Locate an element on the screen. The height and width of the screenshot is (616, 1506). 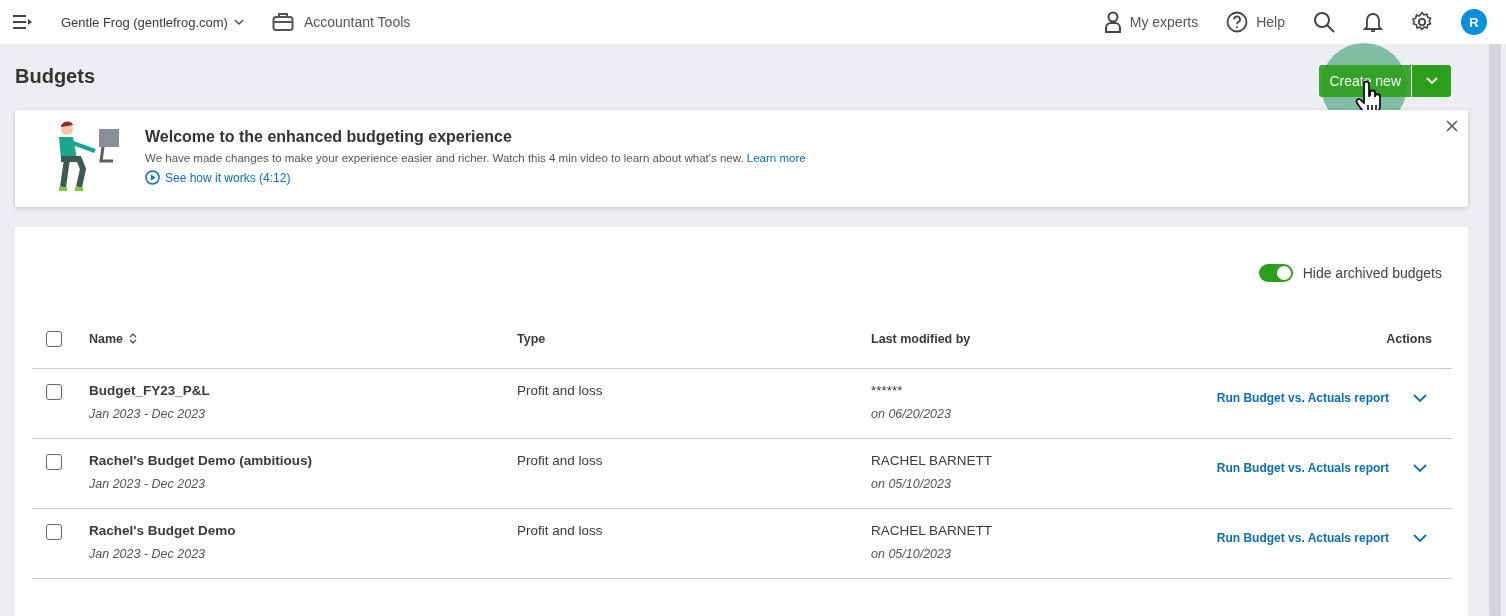
dropdown-button is located at coordinates (1431, 80).